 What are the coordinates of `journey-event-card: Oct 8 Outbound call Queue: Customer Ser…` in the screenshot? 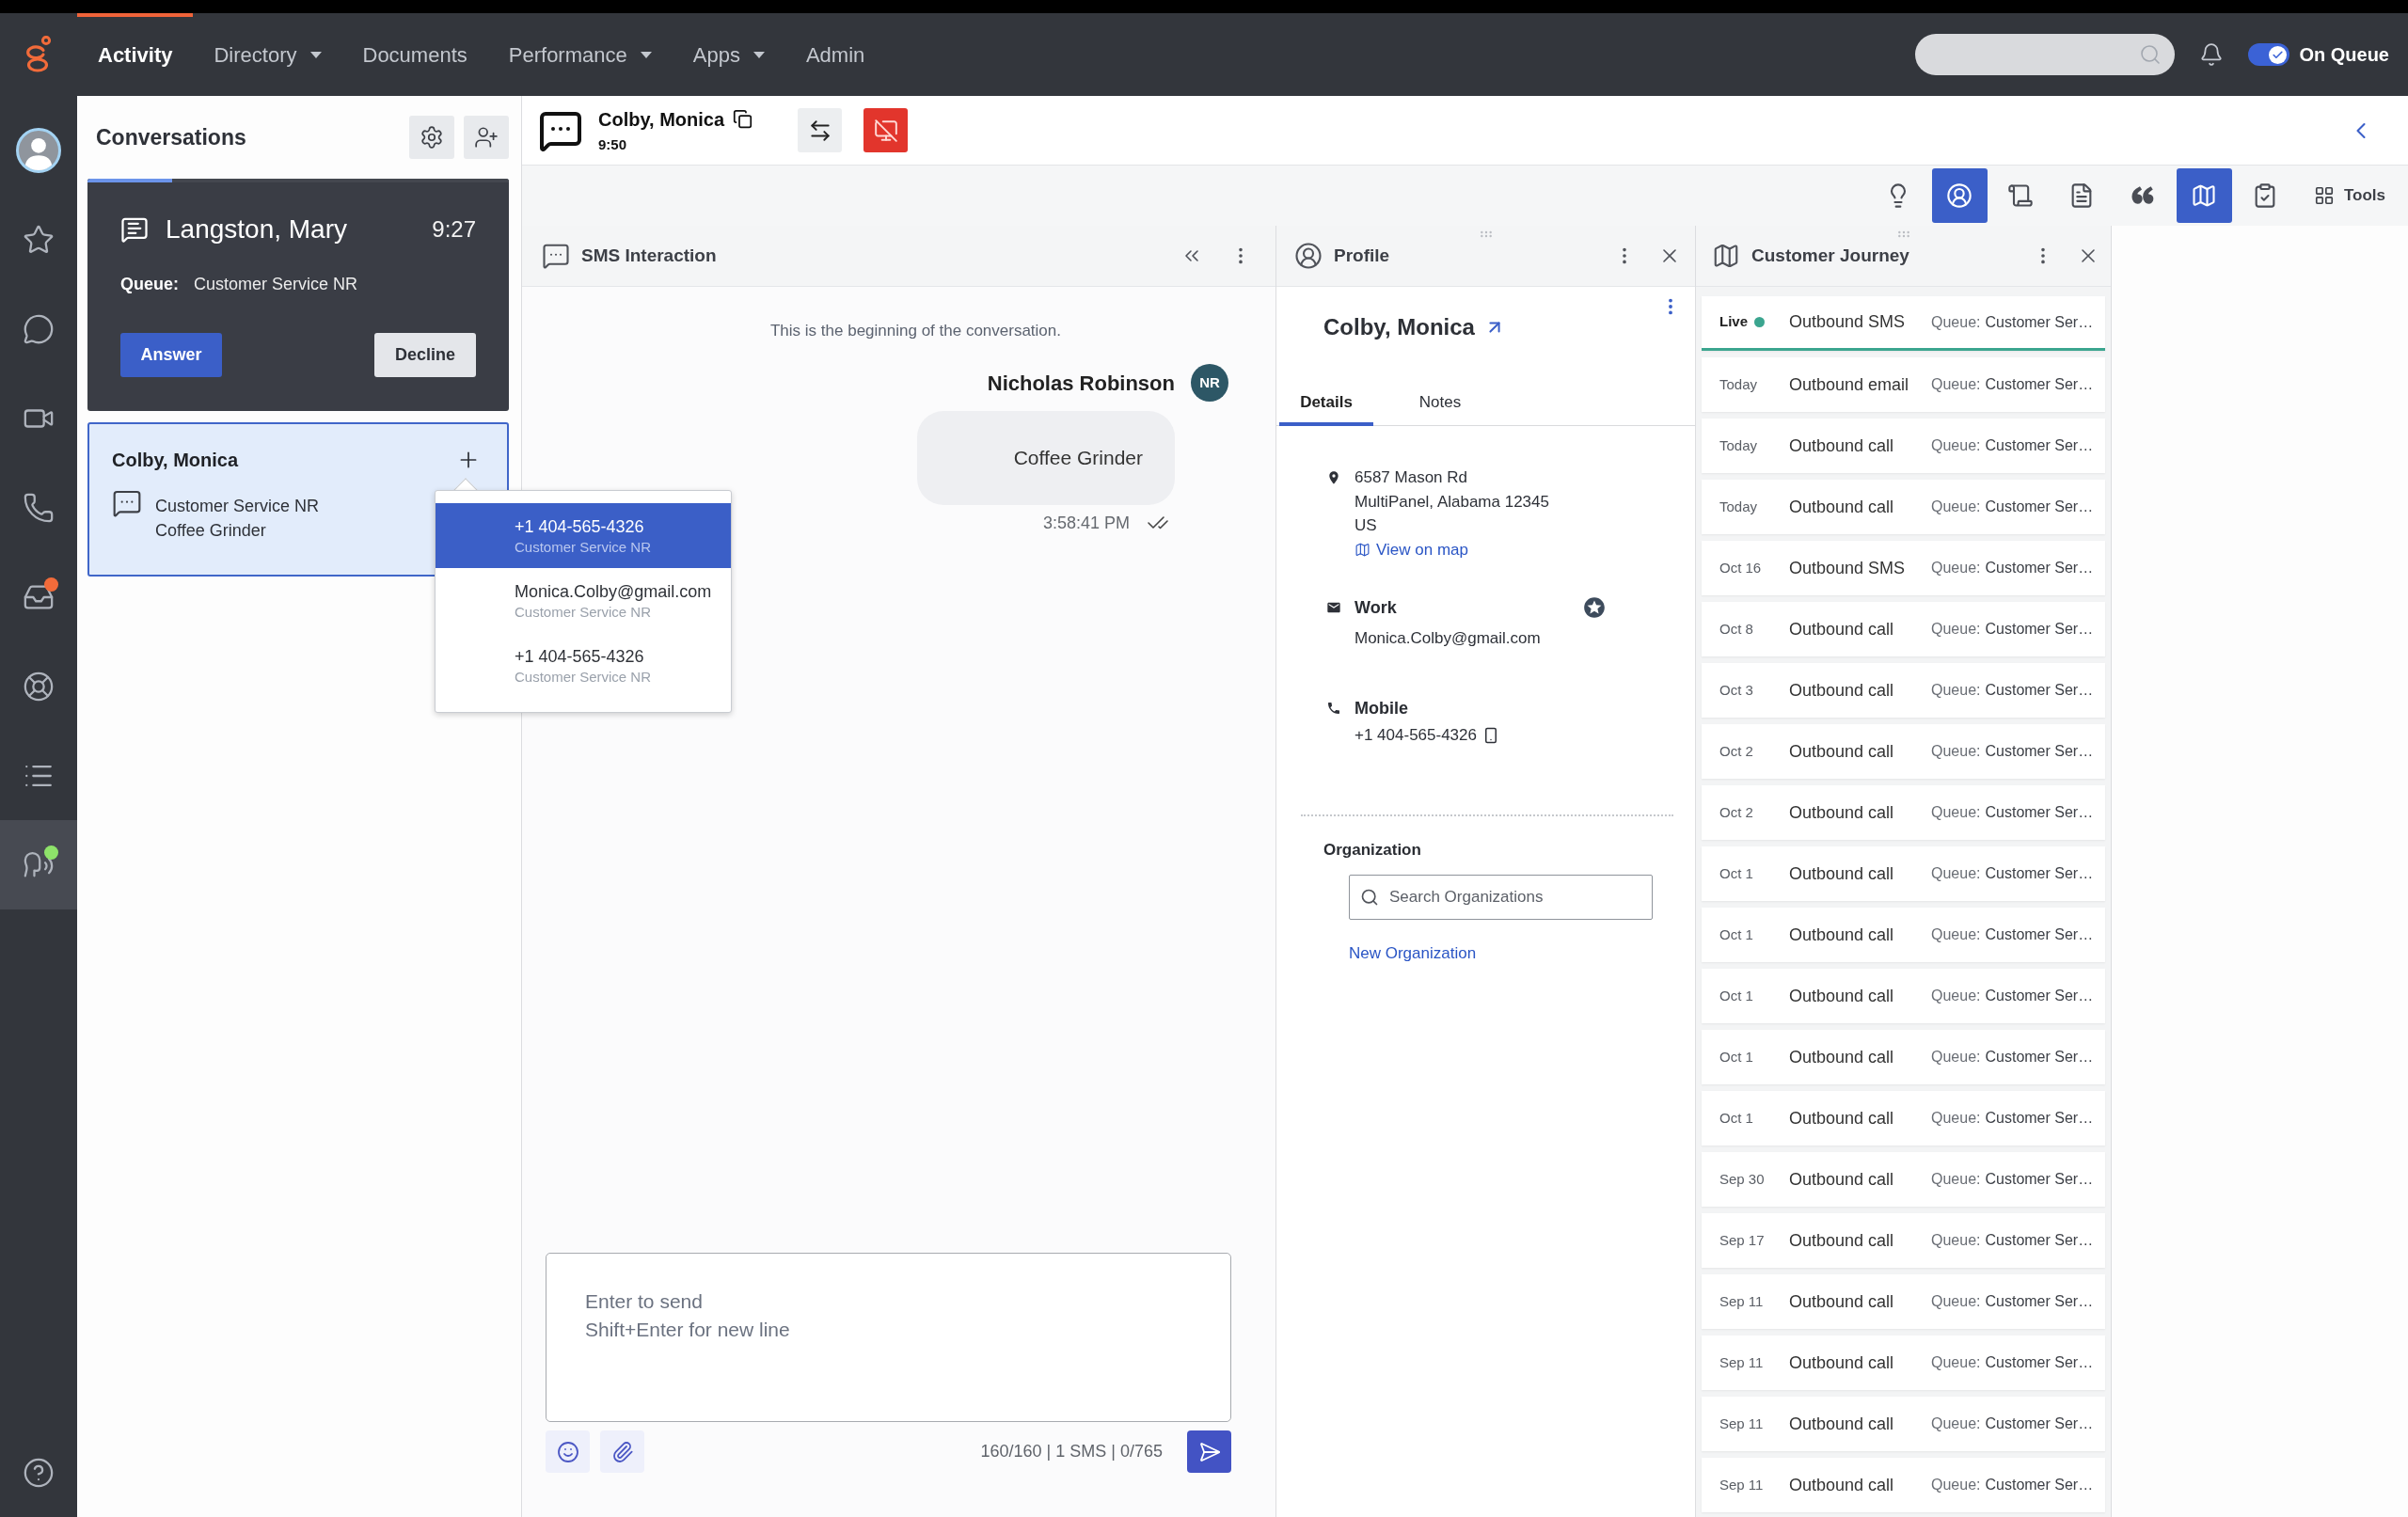 It's located at (1904, 629).